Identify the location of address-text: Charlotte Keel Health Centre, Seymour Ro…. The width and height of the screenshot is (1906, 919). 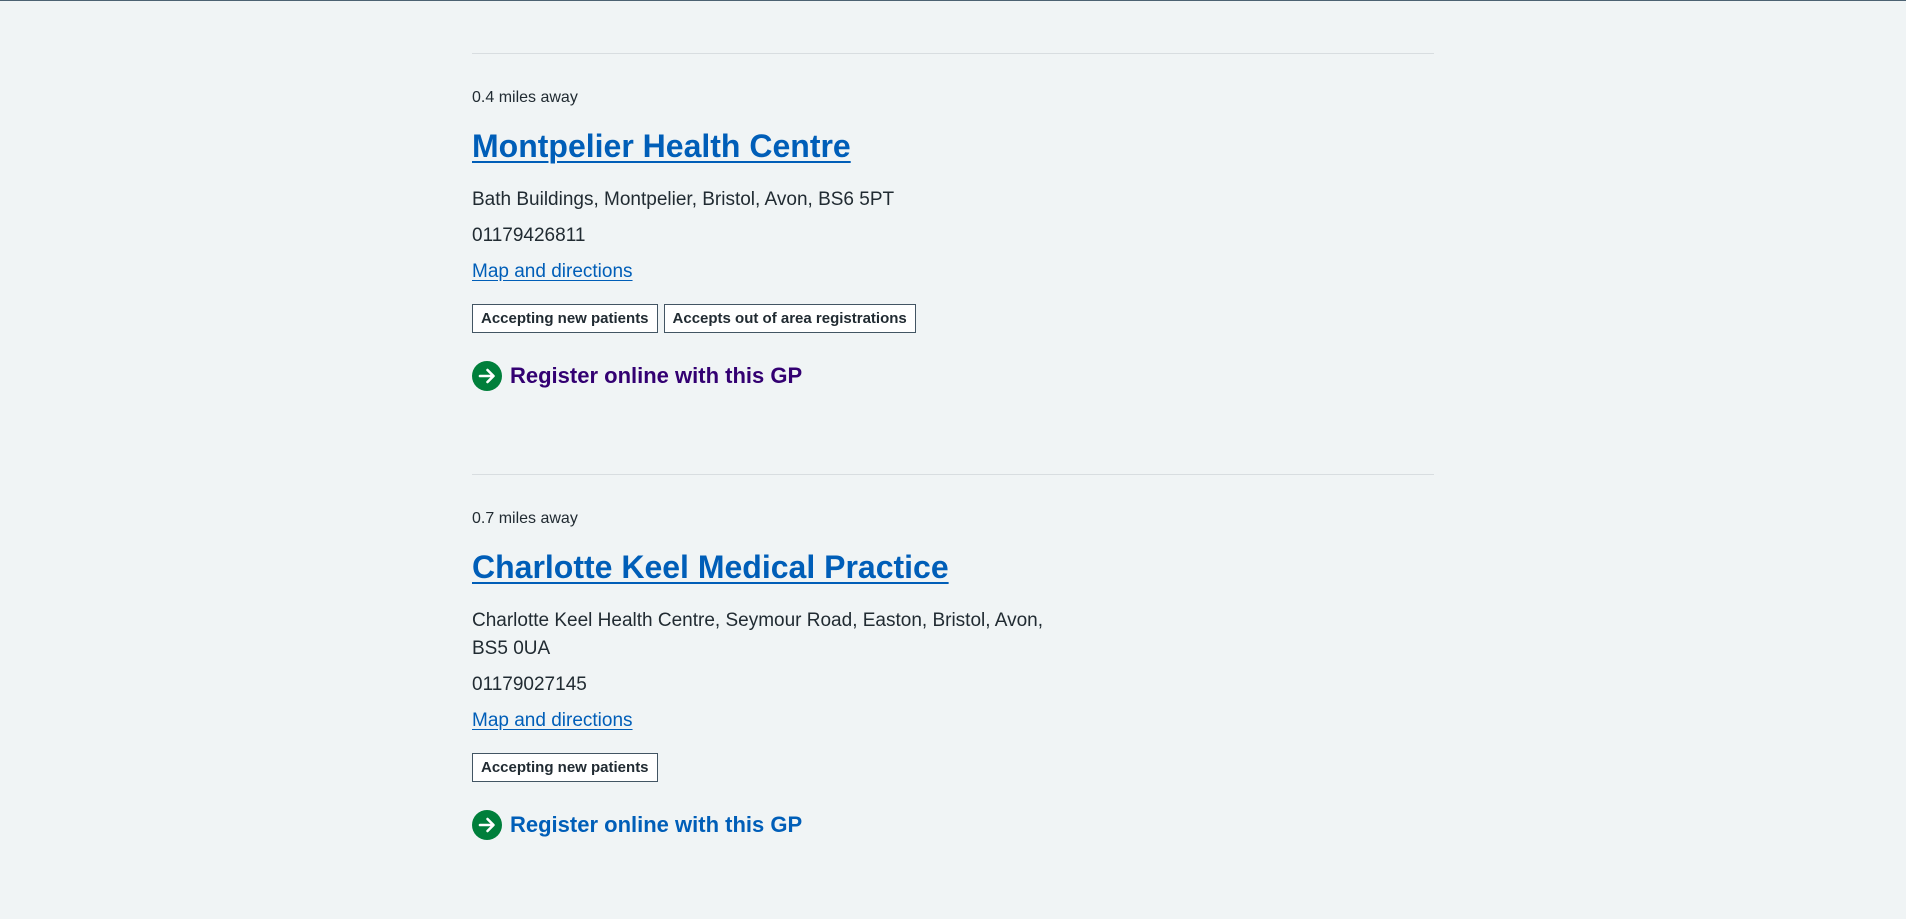
(758, 634).